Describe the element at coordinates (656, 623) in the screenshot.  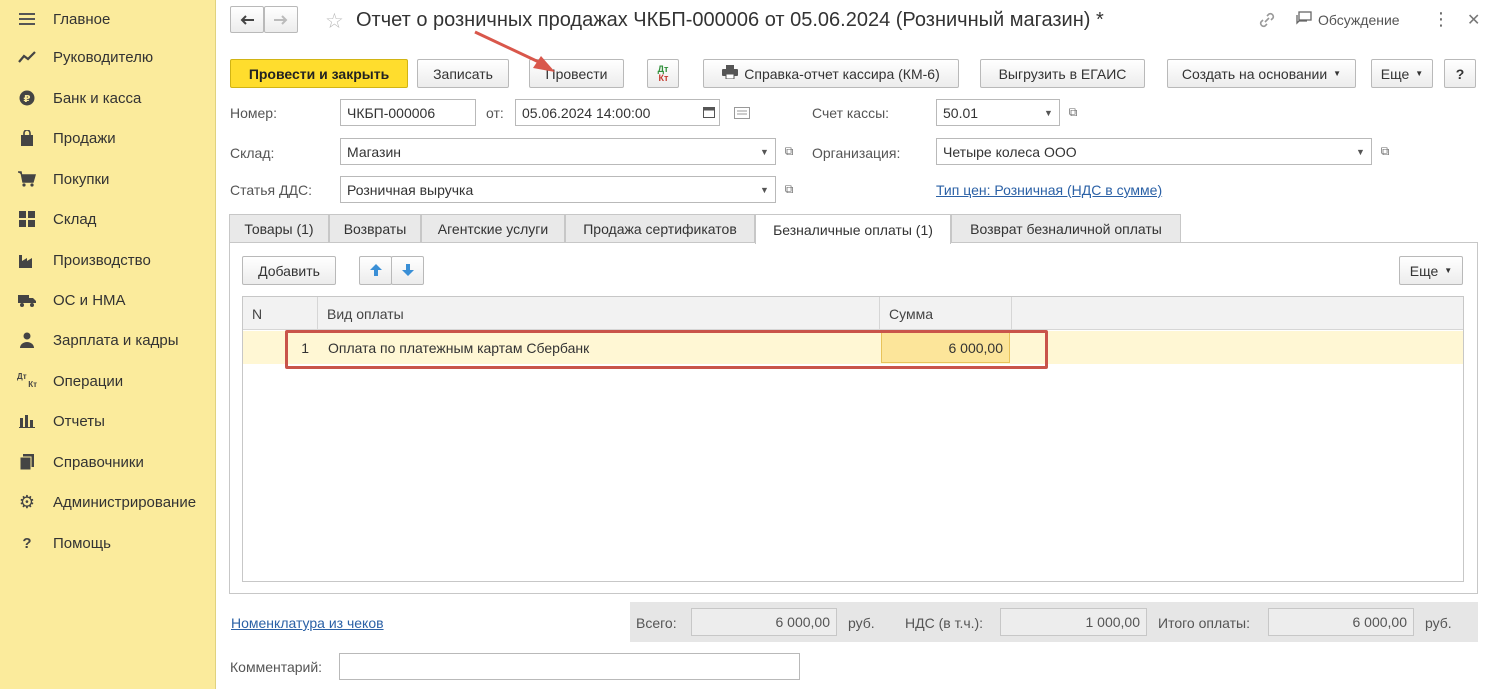
I see `total-label: Всего:` at that location.